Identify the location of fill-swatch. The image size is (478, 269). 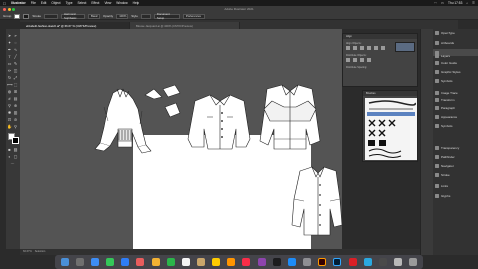
(17, 16).